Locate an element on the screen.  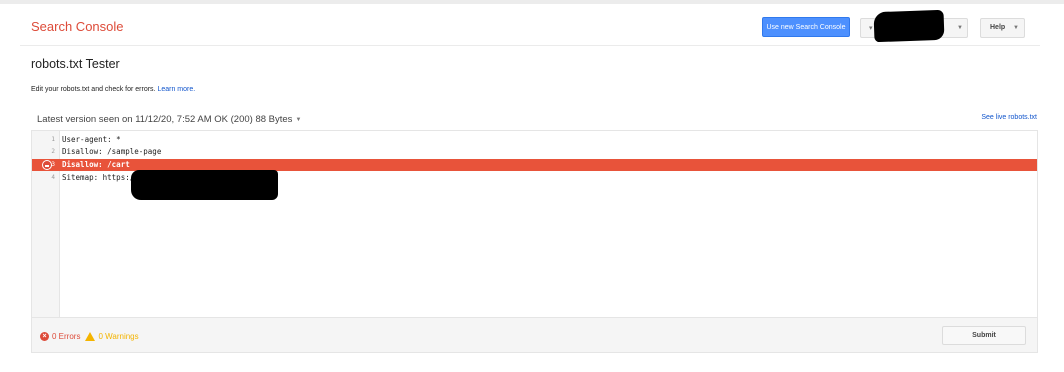
editor-line: 1 User-agent: * is located at coordinates (534, 140).